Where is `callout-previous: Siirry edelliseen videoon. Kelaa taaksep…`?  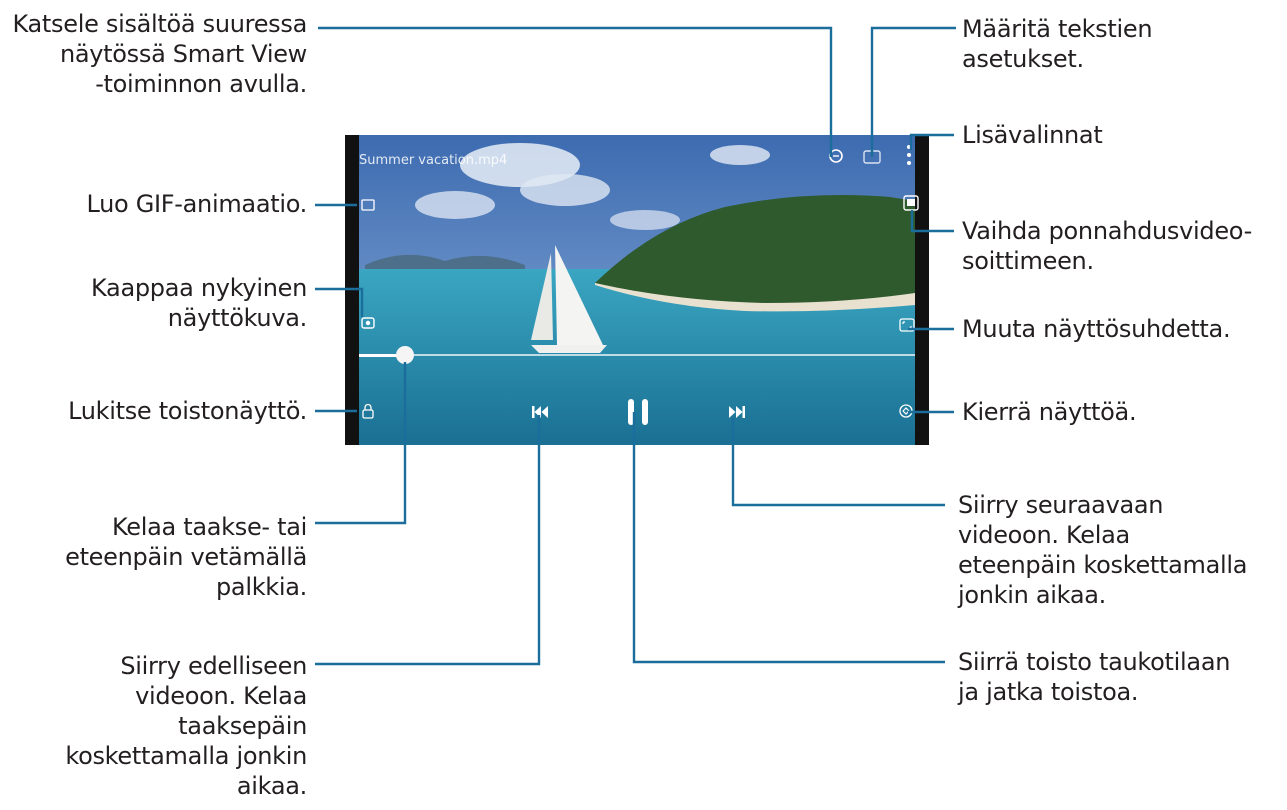
callout-previous: Siirry edelliseen videoon. Kelaa taaksep… is located at coordinates (186, 726).